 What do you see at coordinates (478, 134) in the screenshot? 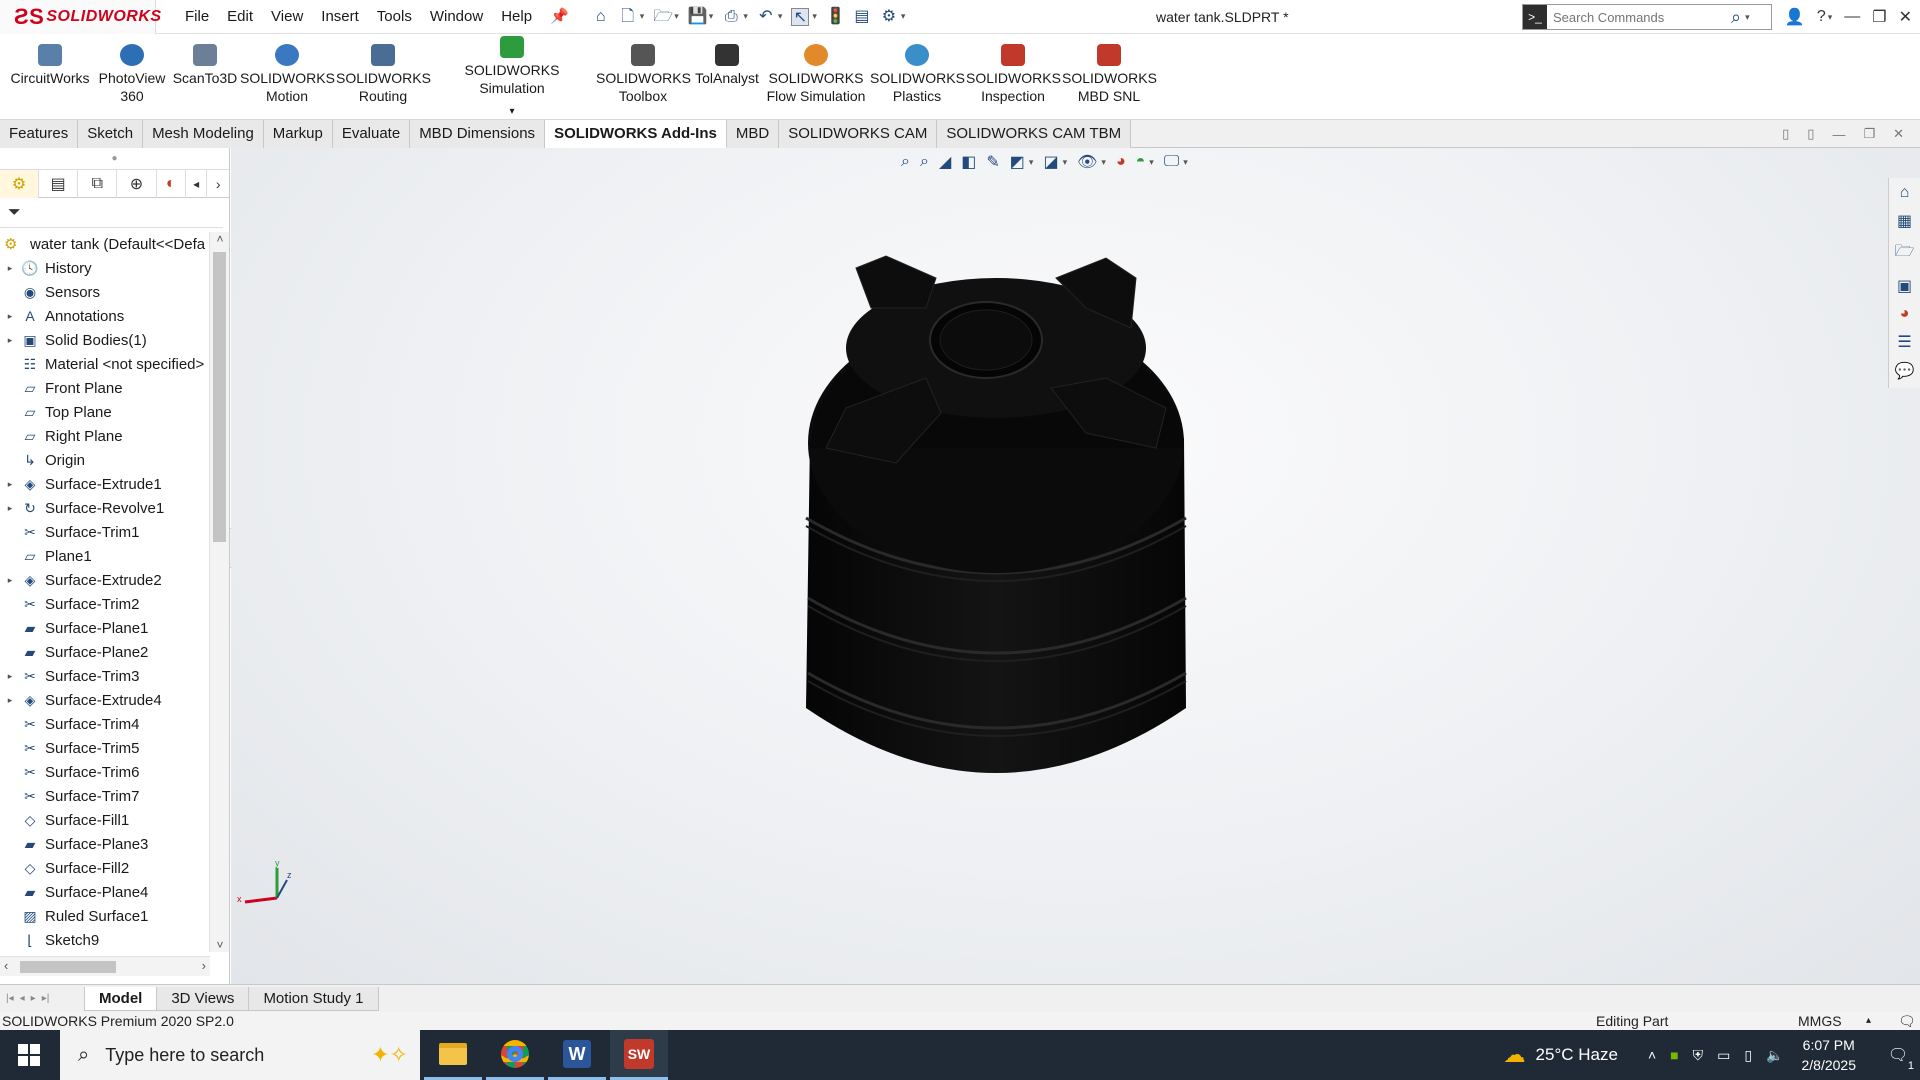
I see `tab-mbd-dimensions: MBD Dimensions` at bounding box center [478, 134].